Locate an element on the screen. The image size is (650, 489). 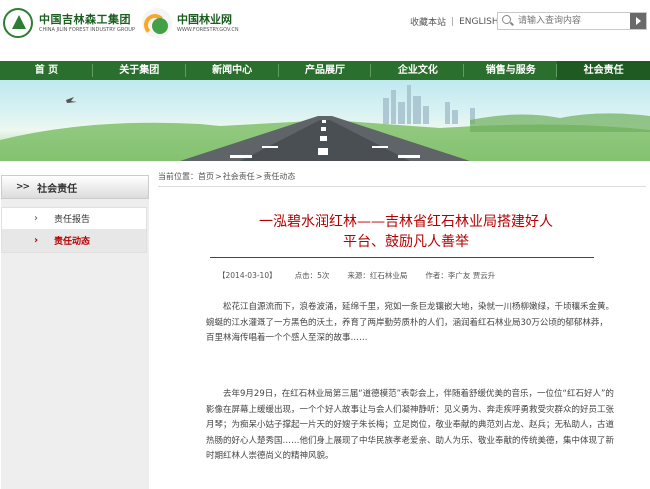
sidebar-title-text: 社会责任 is located at coordinates (57, 189).